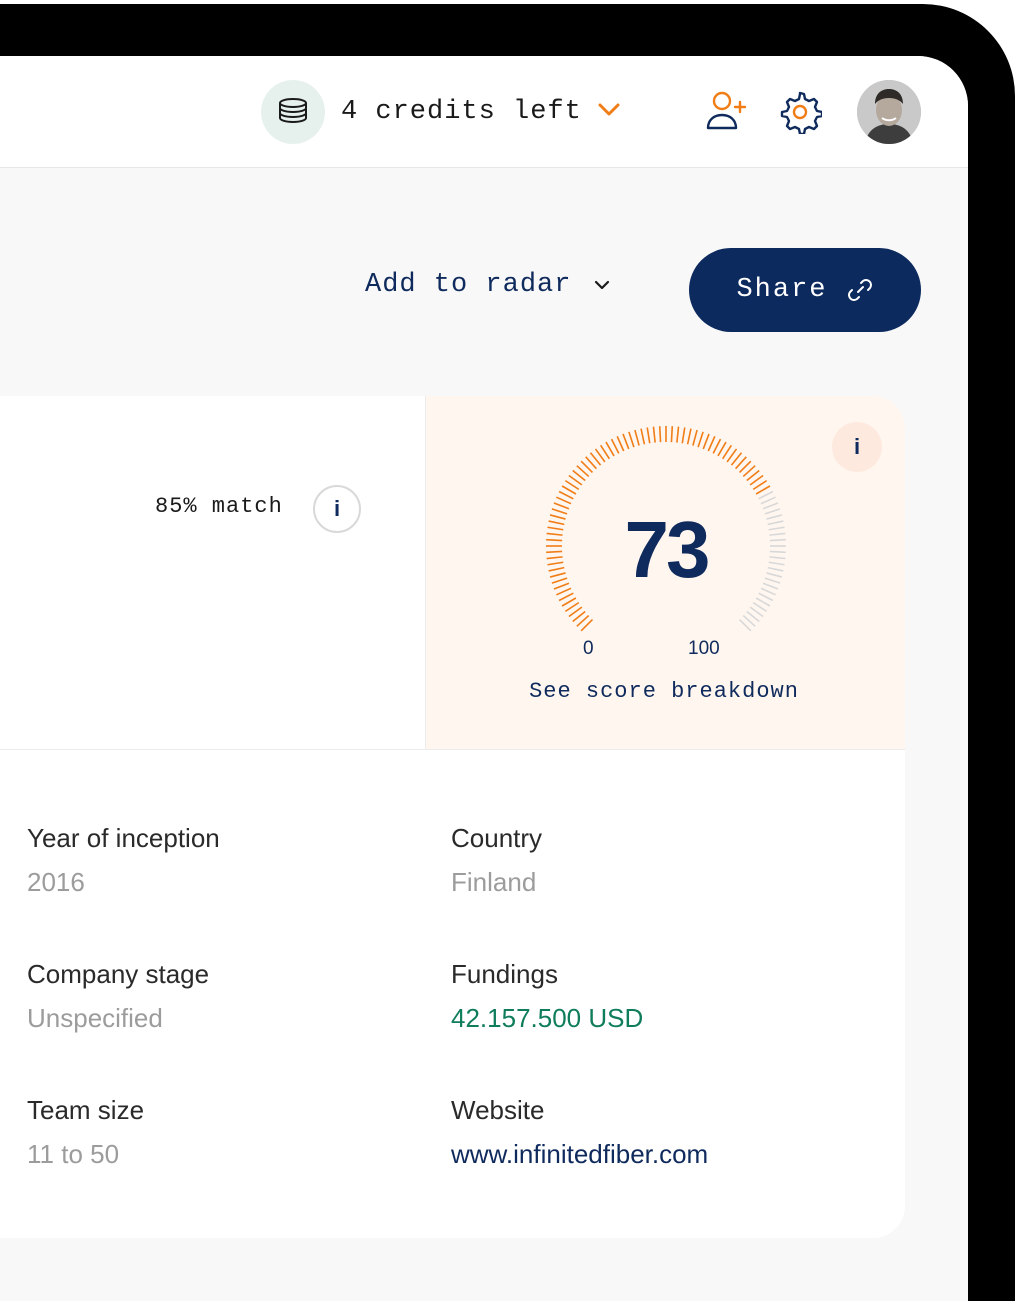 This screenshot has width=1021, height=1301. I want to click on share-label: Share, so click(782, 290).